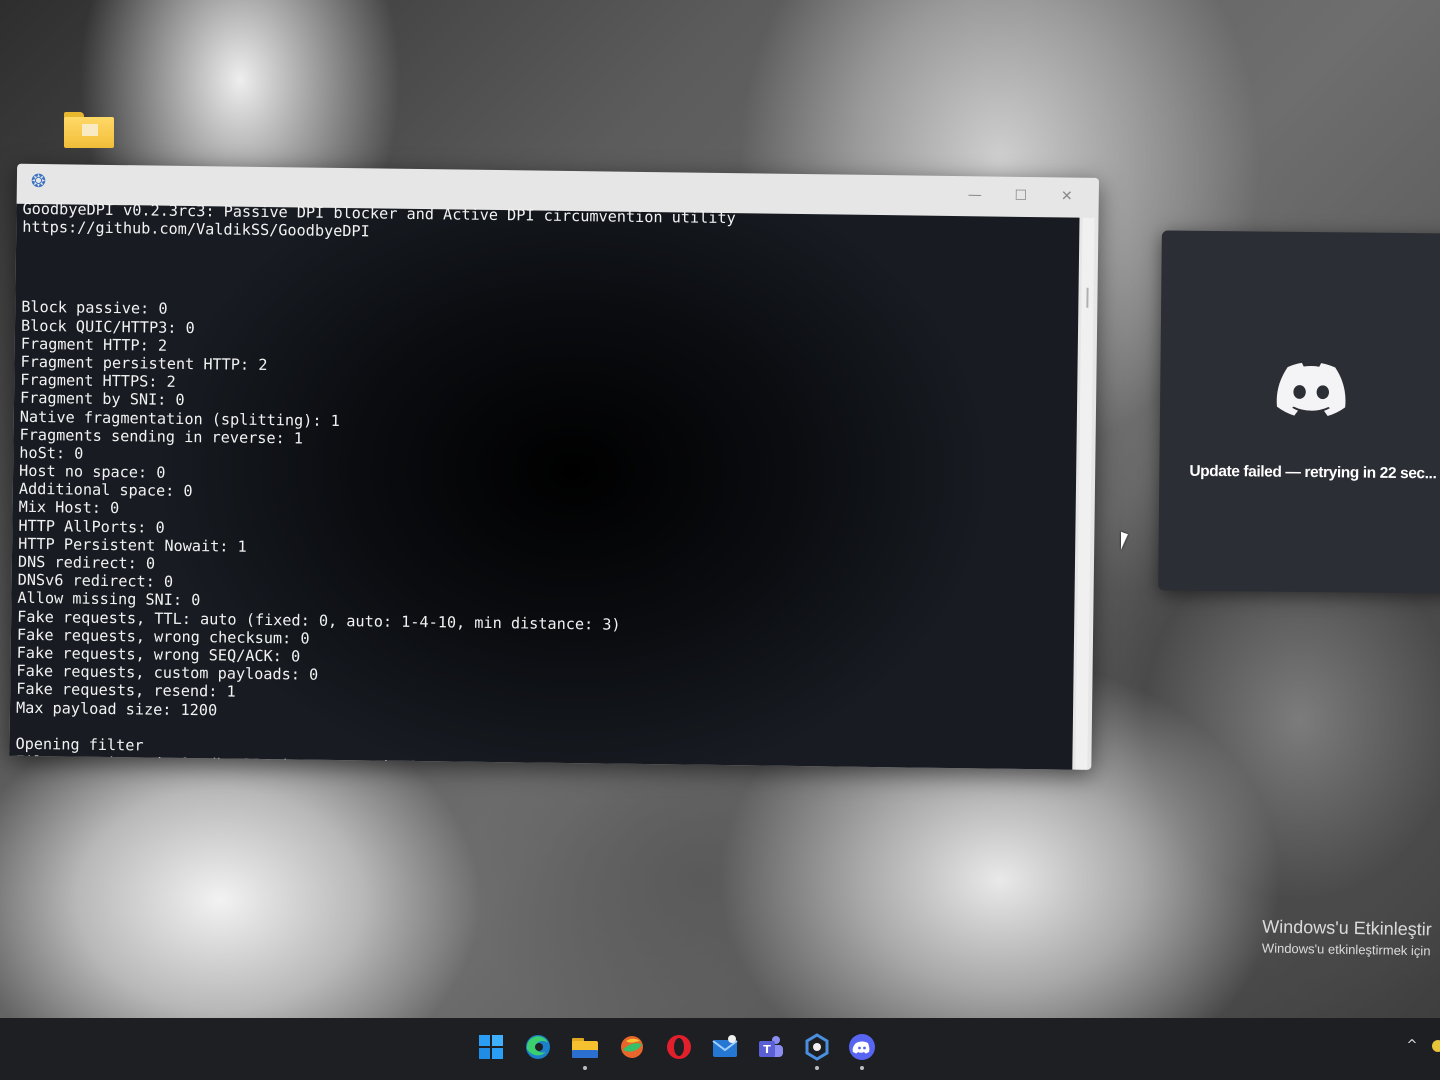 This screenshot has height=1080, width=1440. I want to click on discord-taskbar-icon, so click(862, 1051).